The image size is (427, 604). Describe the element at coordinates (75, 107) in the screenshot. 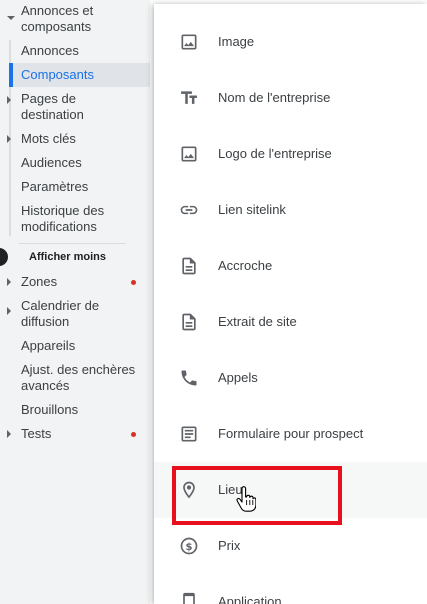

I see `sidebar-item-pages-de-destination: Pages de destination` at that location.